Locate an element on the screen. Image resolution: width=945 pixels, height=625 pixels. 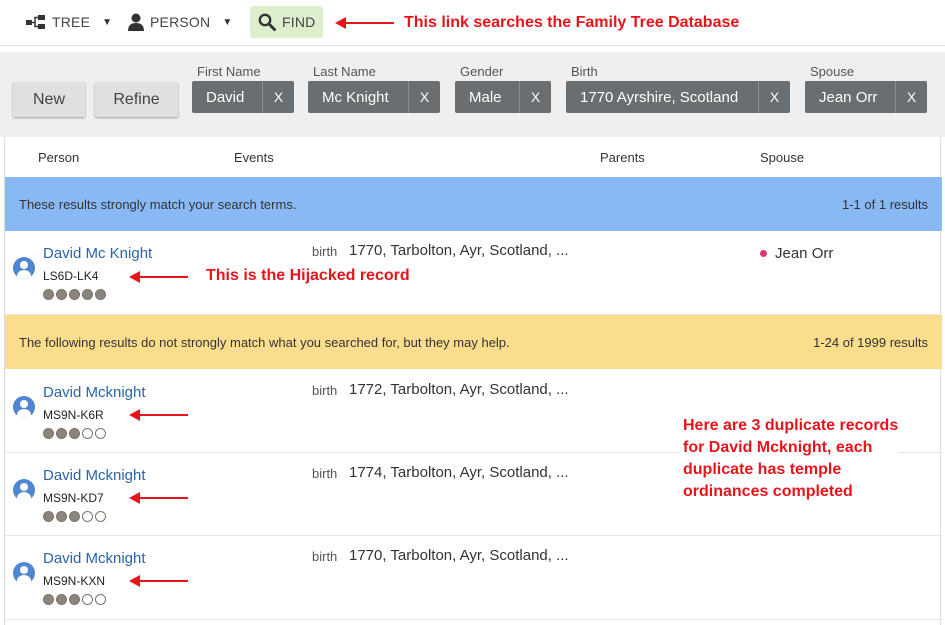
nav-tree-label: TREE is located at coordinates (71, 22).